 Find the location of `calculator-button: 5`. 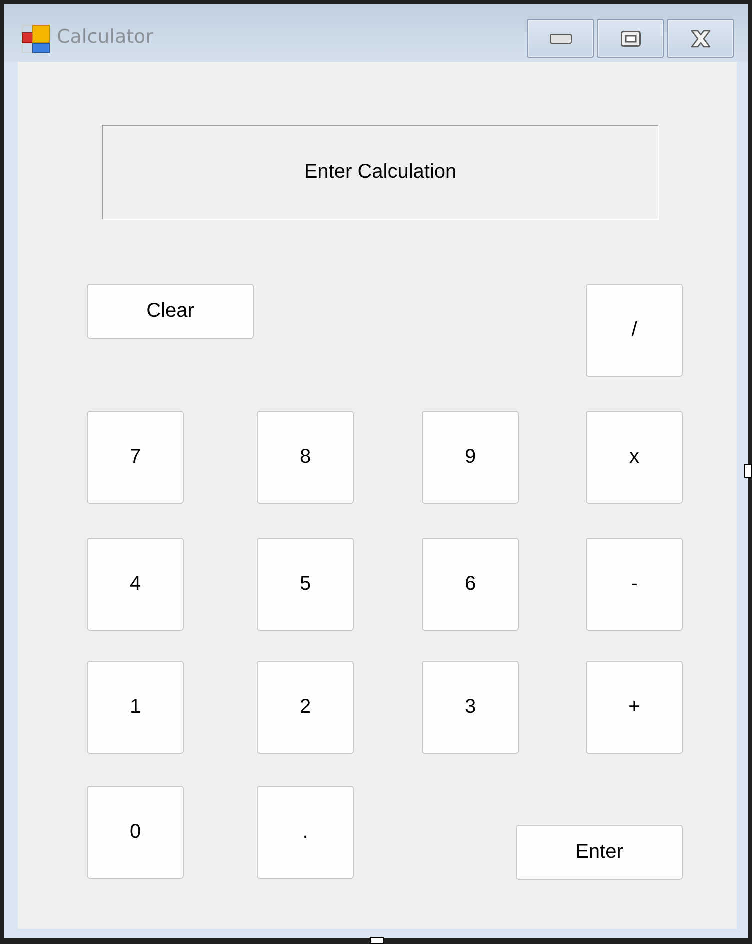

calculator-button: 5 is located at coordinates (305, 584).